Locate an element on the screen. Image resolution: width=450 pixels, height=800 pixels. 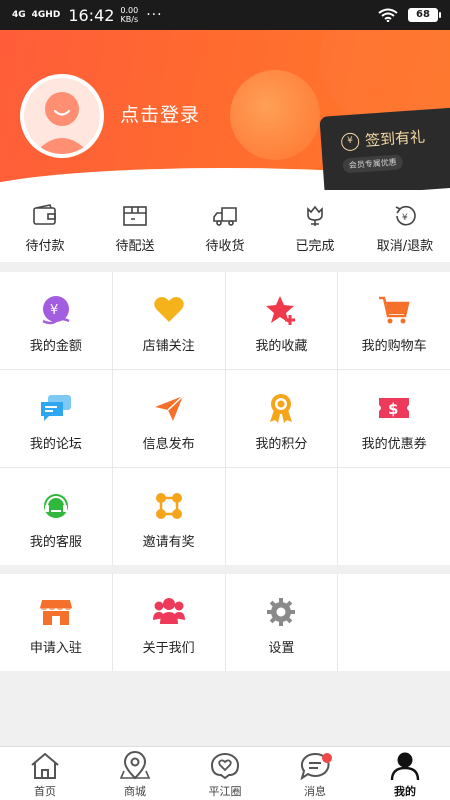
signal-1: 4G is located at coordinates (19, 14).